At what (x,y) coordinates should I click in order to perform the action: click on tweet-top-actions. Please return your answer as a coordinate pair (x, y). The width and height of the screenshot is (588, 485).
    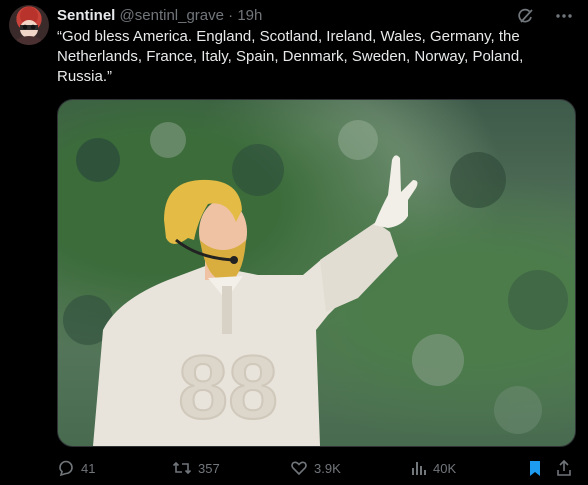
    Looking at the image, I should click on (545, 16).